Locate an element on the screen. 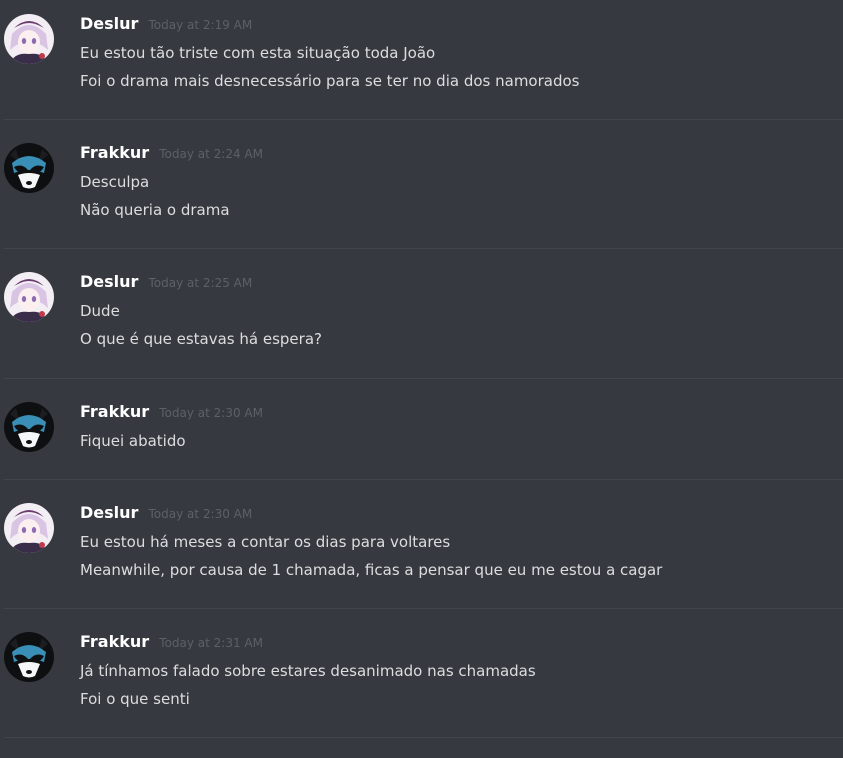 This screenshot has width=843, height=758. message-header: Frakkur Today at 2:24 AM is located at coordinates (171, 155).